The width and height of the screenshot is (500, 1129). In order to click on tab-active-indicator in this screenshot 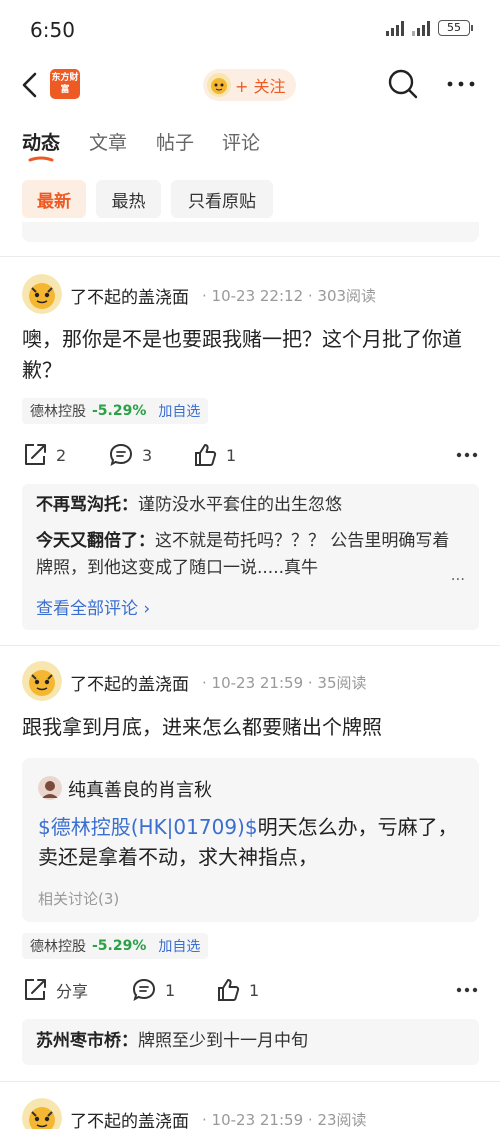, I will do `click(41, 159)`.